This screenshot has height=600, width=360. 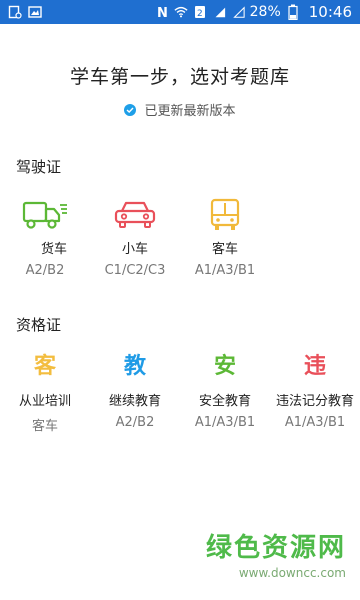 What do you see at coordinates (45, 238) in the screenshot?
I see `license-truck: 货车 A2/B2` at bounding box center [45, 238].